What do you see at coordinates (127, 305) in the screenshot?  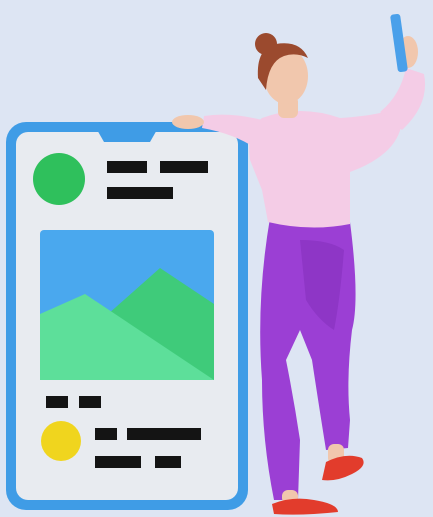 I see `landscape-image-icon` at bounding box center [127, 305].